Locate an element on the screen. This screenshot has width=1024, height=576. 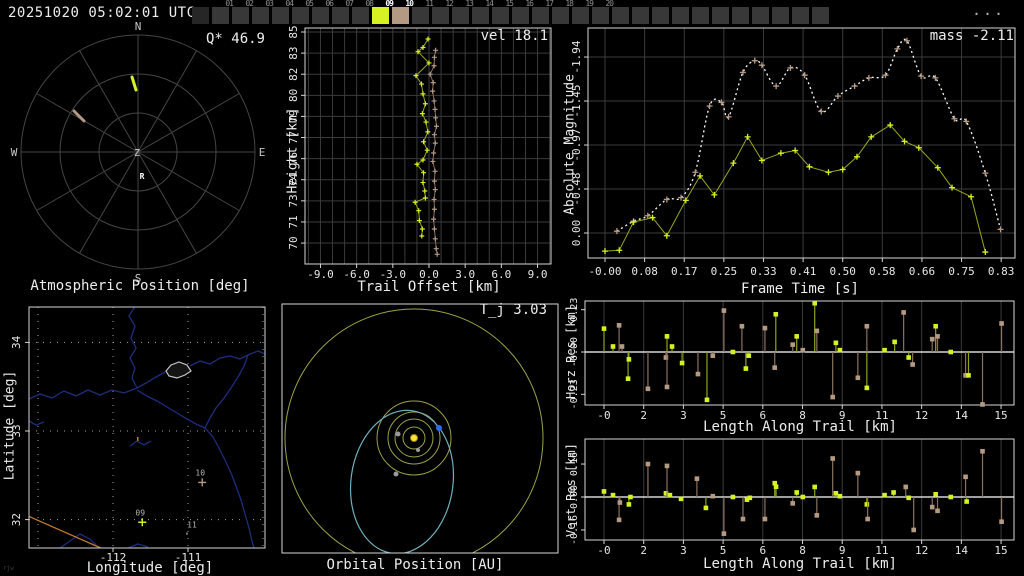
svg-text: 3 is located at coordinates (683, 550).